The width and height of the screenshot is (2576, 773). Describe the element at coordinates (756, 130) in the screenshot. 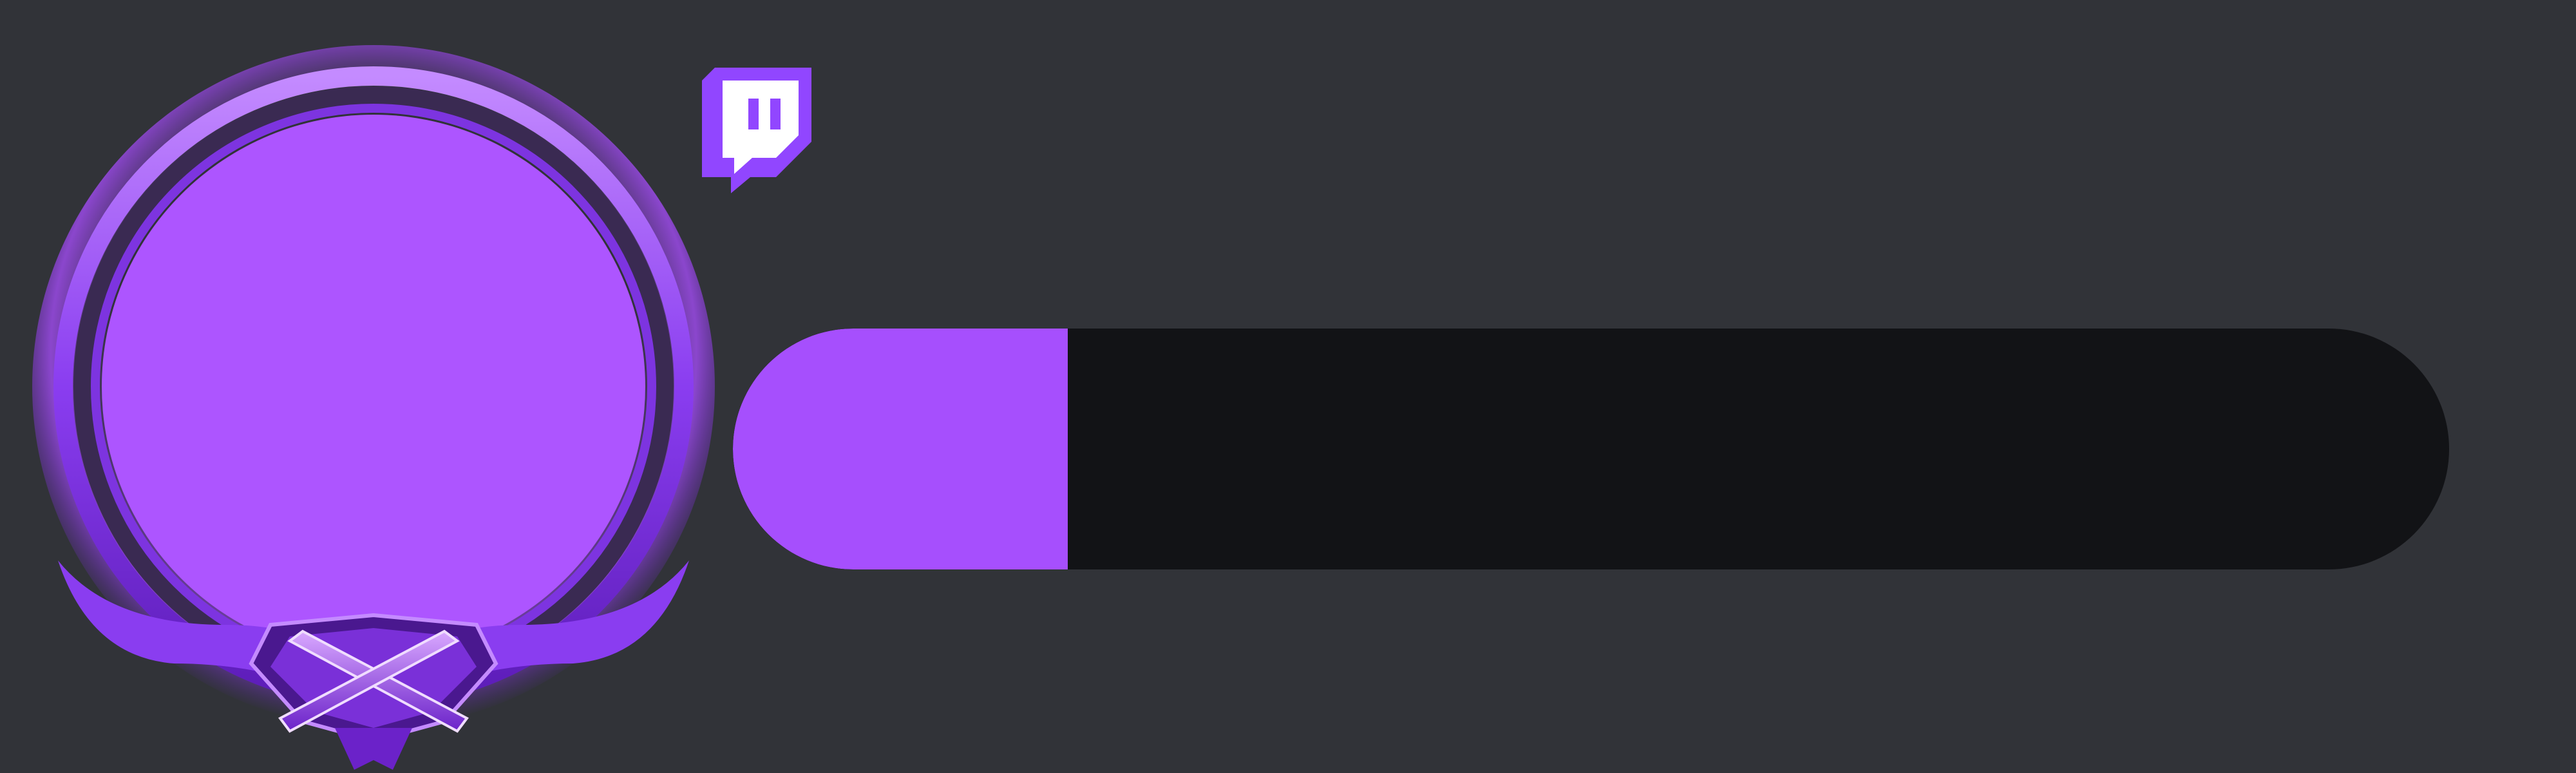

I see `twitch-icon` at that location.